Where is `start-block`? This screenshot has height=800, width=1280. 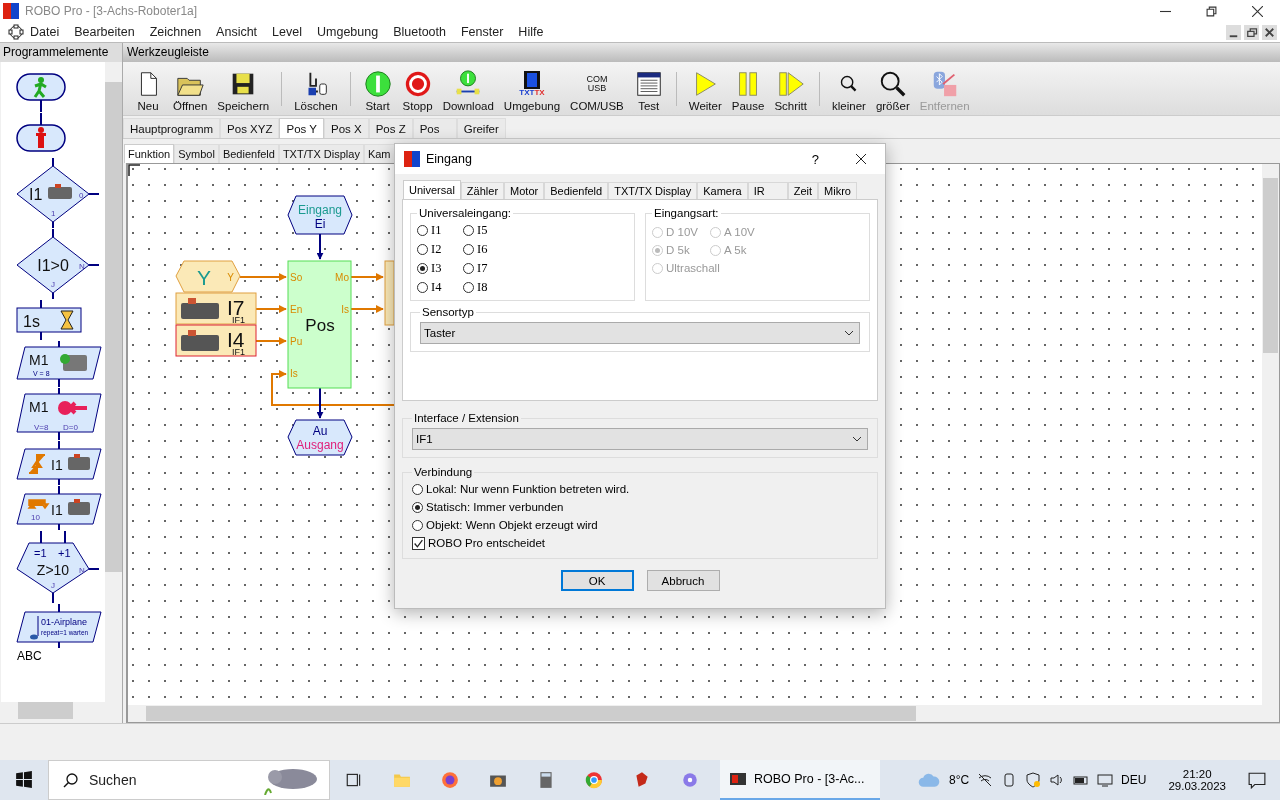 start-block is located at coordinates (41, 92).